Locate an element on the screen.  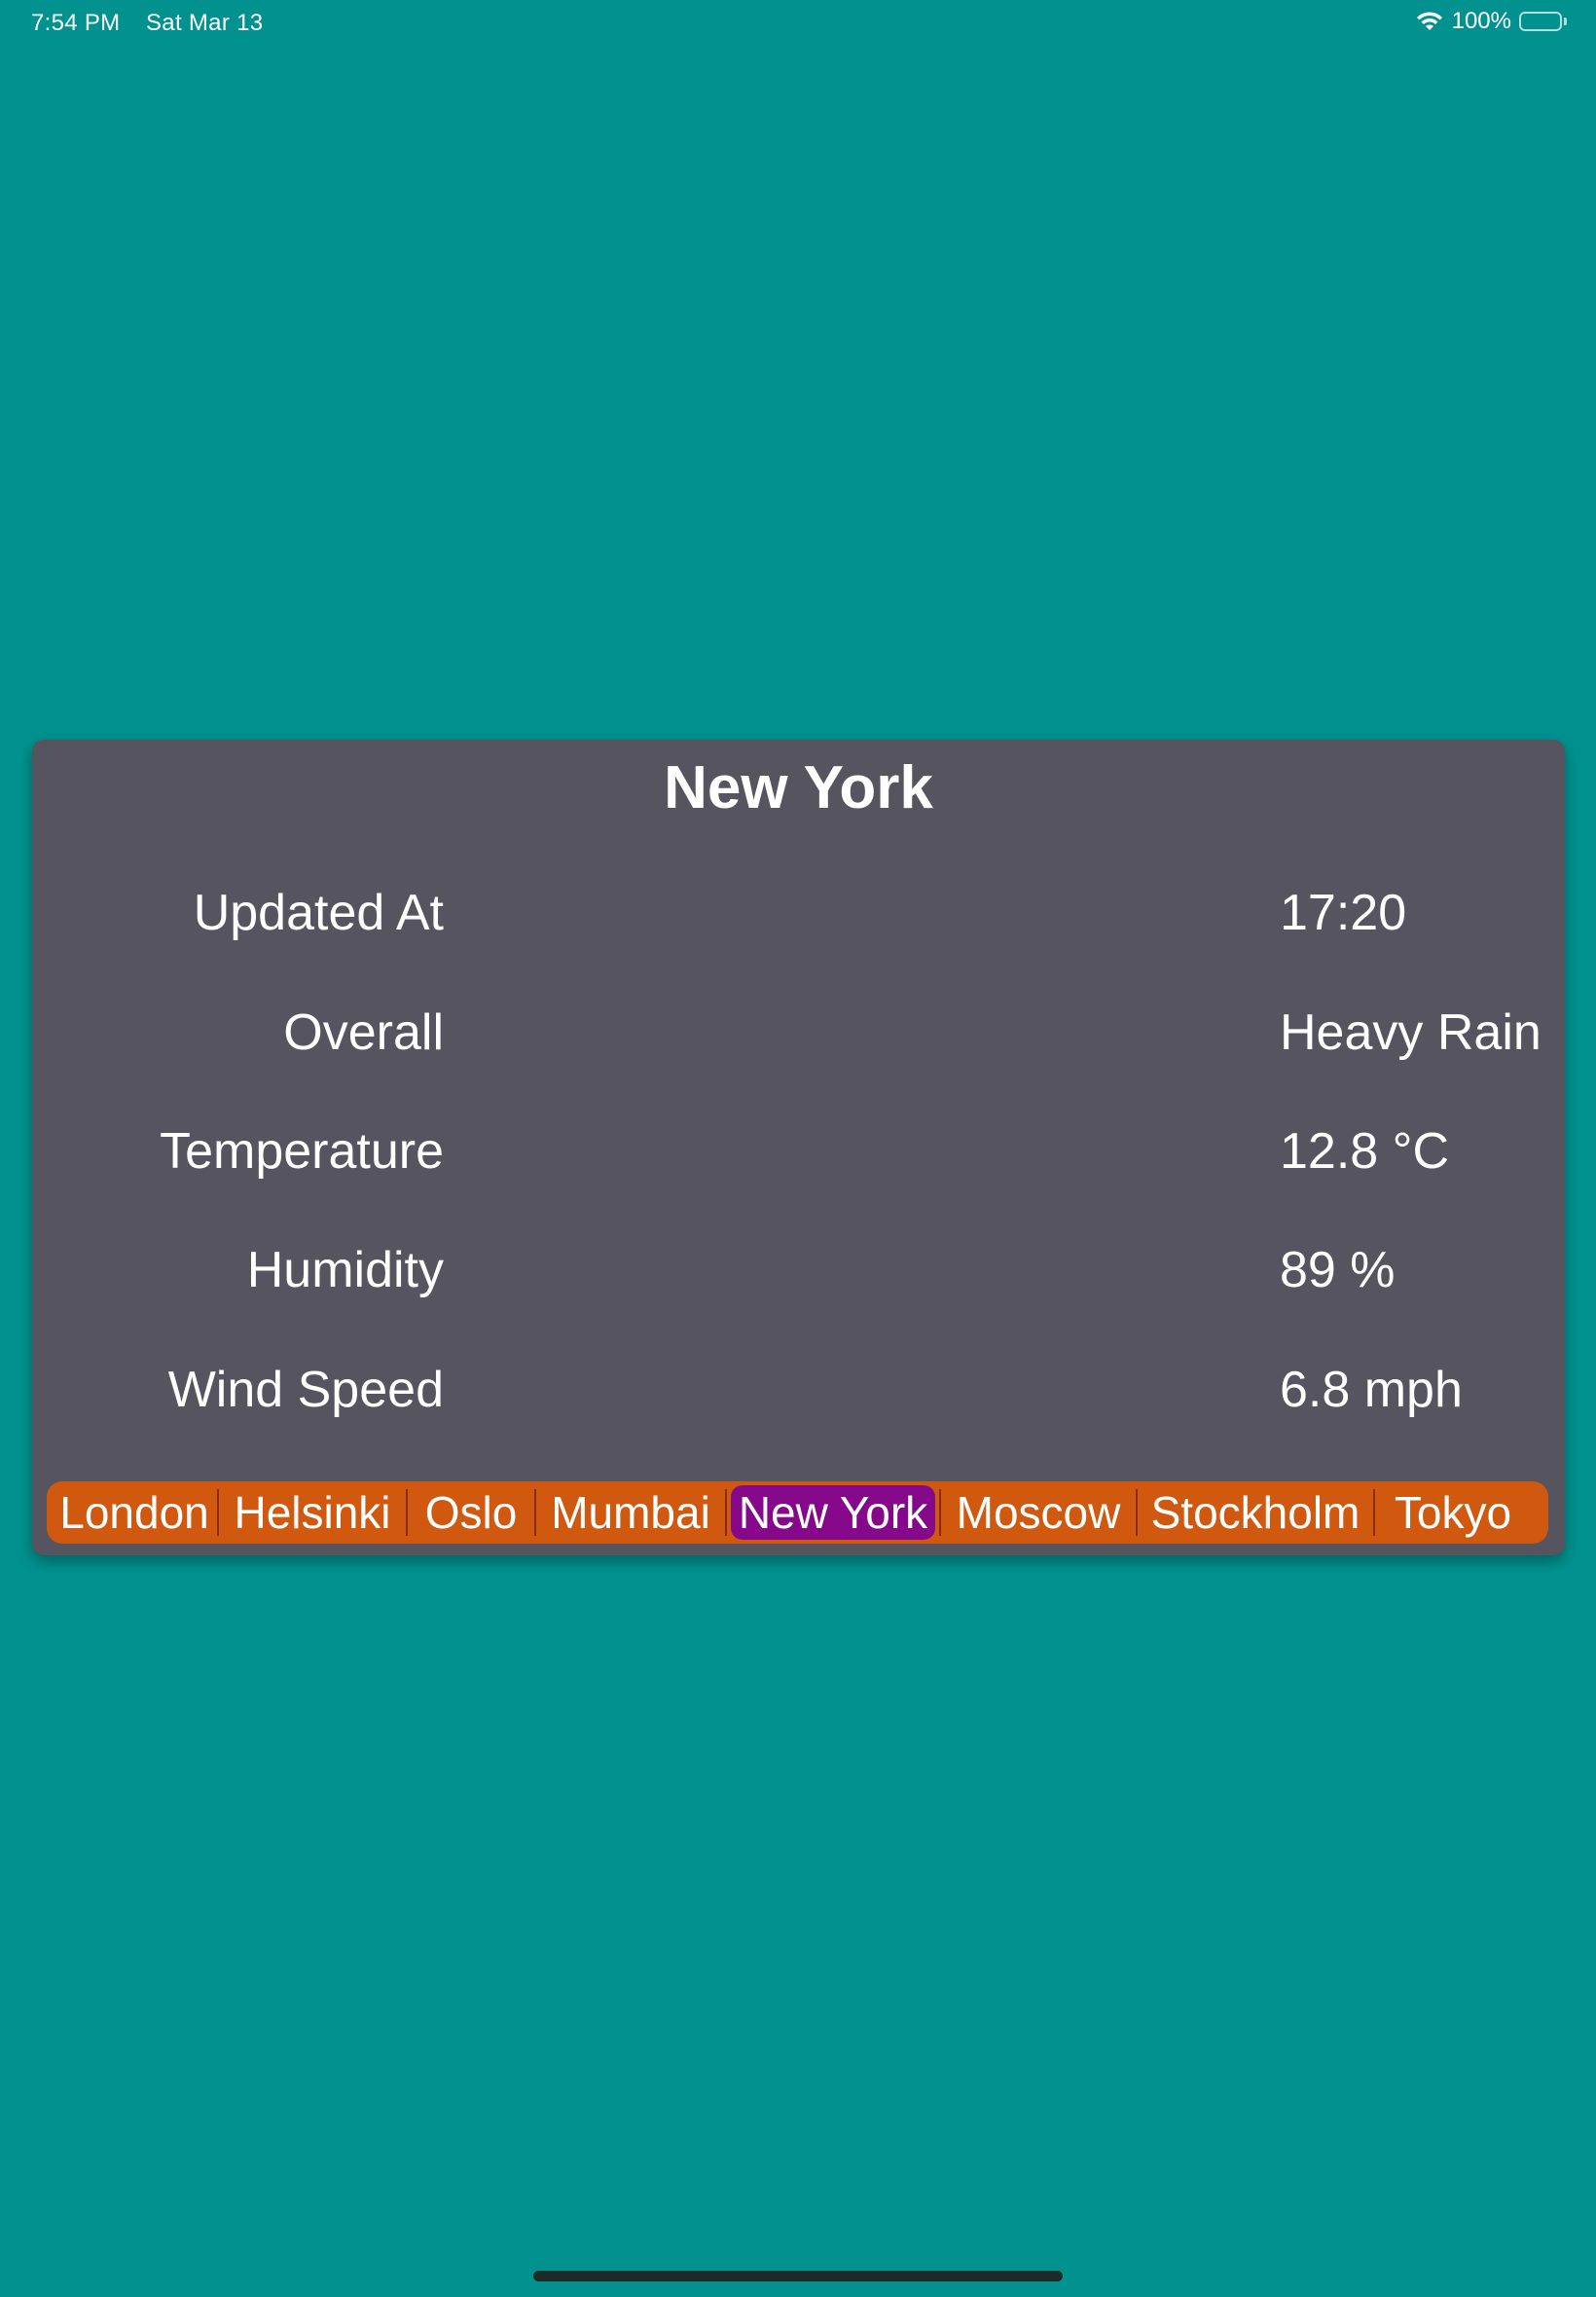
battery-icon is located at coordinates (1543, 21).